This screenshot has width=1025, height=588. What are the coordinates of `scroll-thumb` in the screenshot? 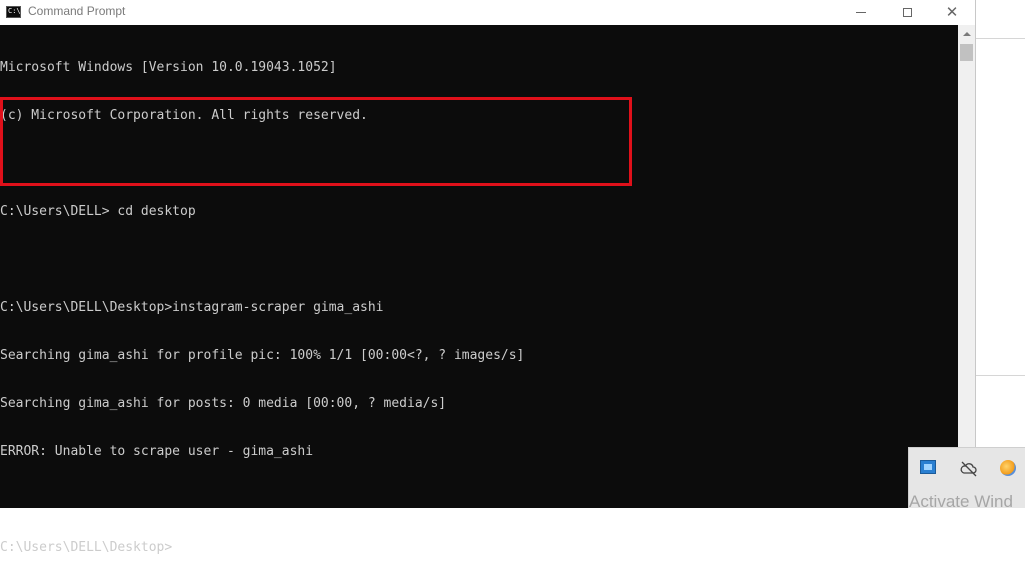 It's located at (966, 52).